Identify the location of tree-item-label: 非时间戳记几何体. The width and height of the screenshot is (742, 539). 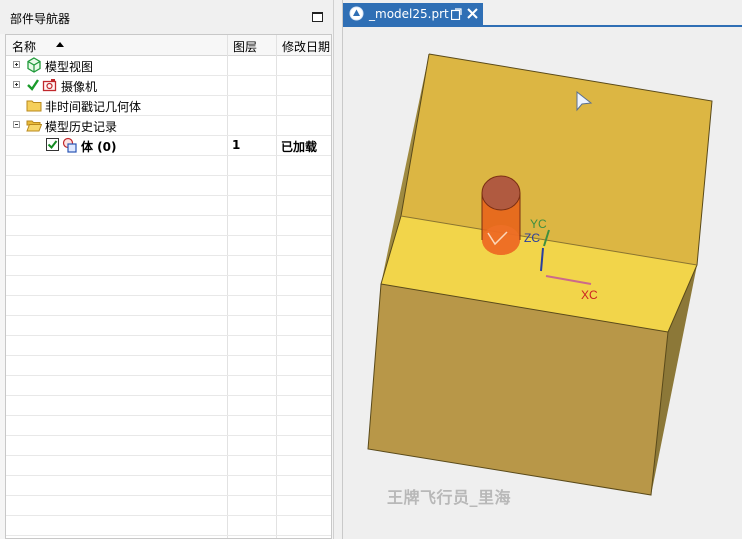
(93, 107).